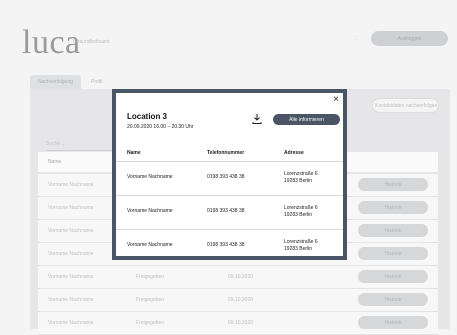 The image size is (457, 335). Describe the element at coordinates (91, 42) in the screenshot. I see `logo-subtitle: Gesundheitsamt` at that location.